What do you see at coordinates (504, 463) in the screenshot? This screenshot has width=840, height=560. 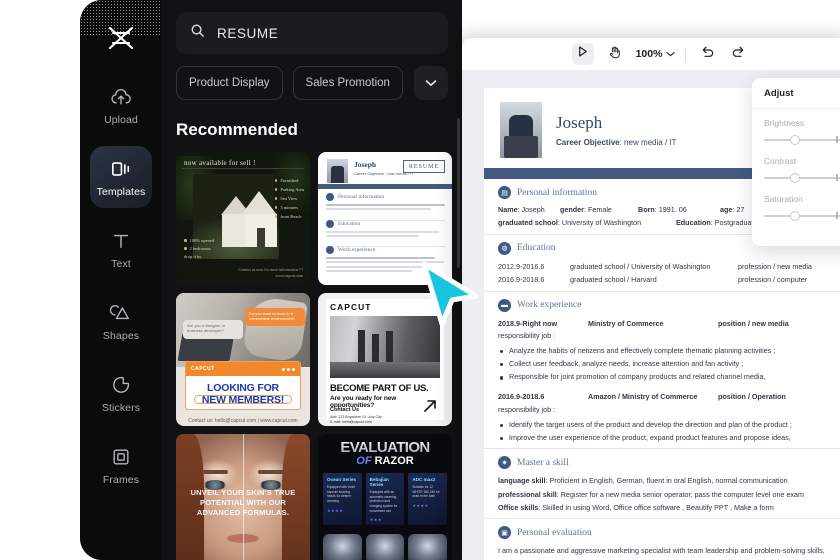 I see `gear-icon: ✷` at bounding box center [504, 463].